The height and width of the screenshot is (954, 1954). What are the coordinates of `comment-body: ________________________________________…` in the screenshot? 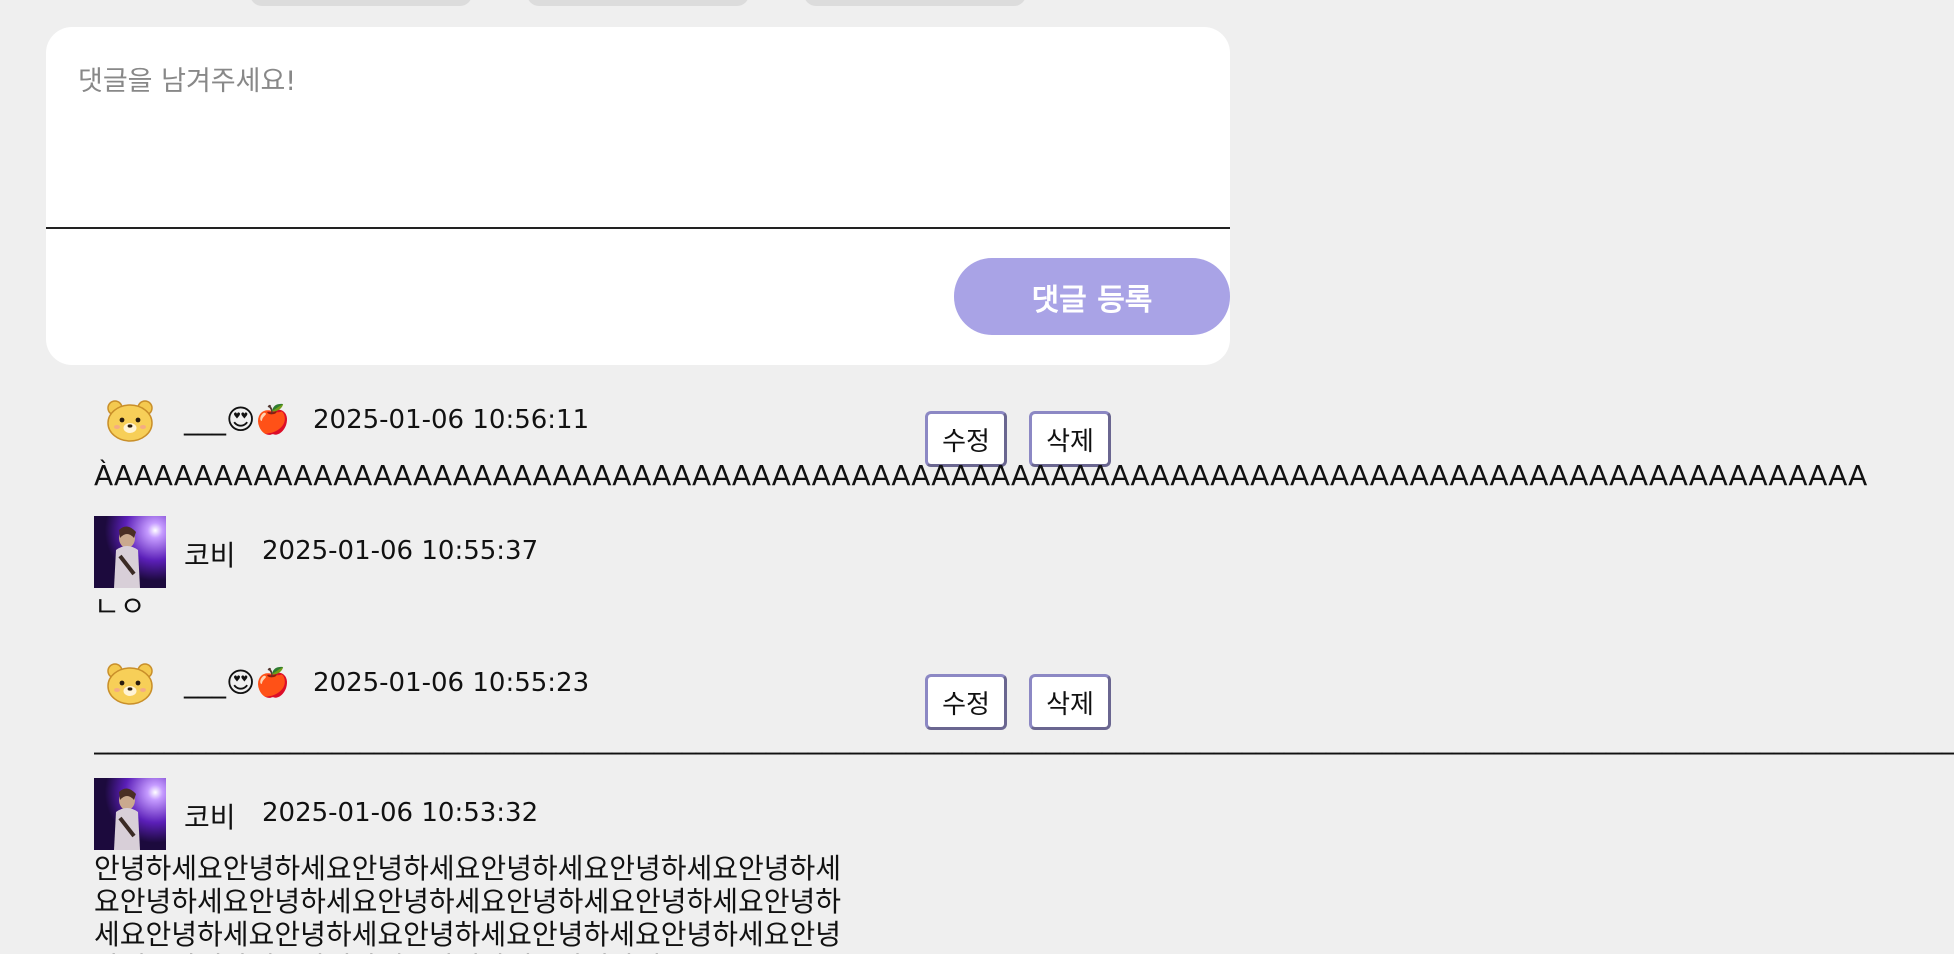 It's located at (1024, 738).